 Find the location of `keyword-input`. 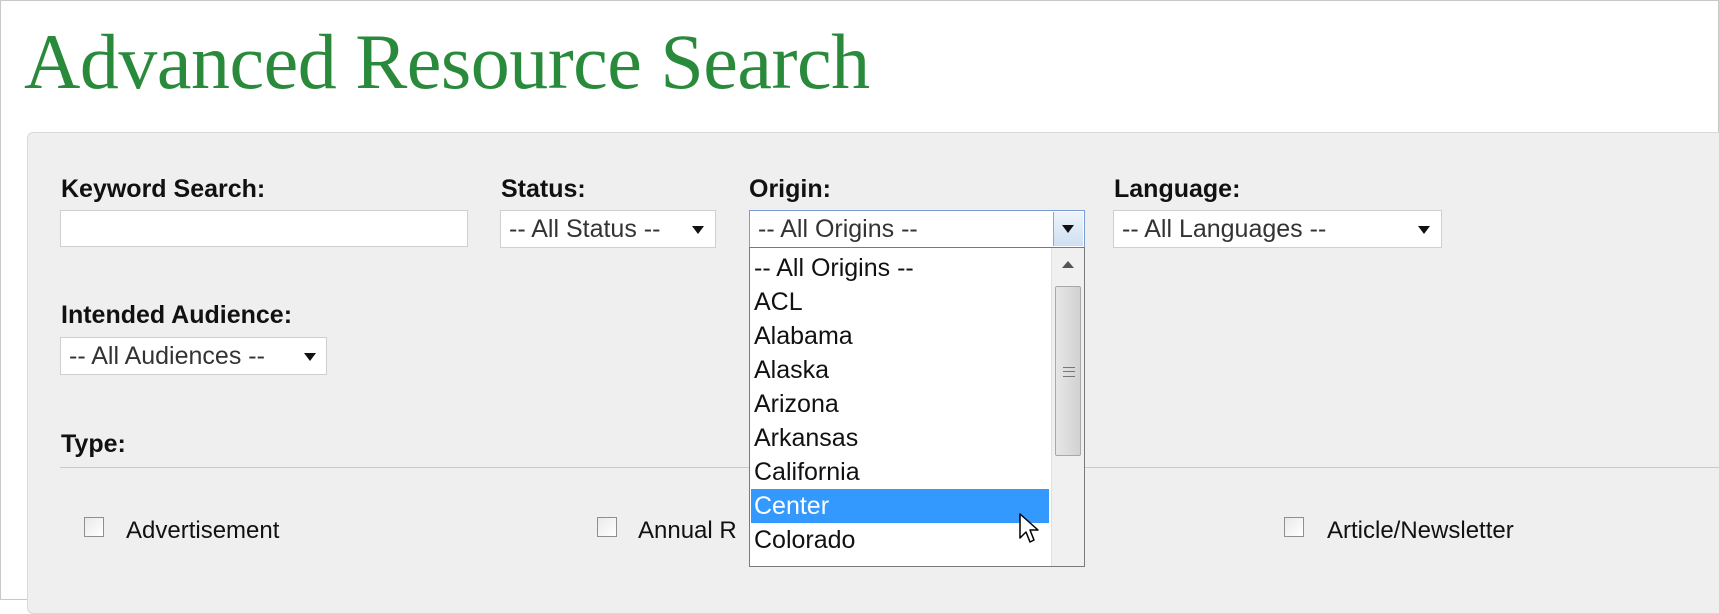

keyword-input is located at coordinates (264, 228).